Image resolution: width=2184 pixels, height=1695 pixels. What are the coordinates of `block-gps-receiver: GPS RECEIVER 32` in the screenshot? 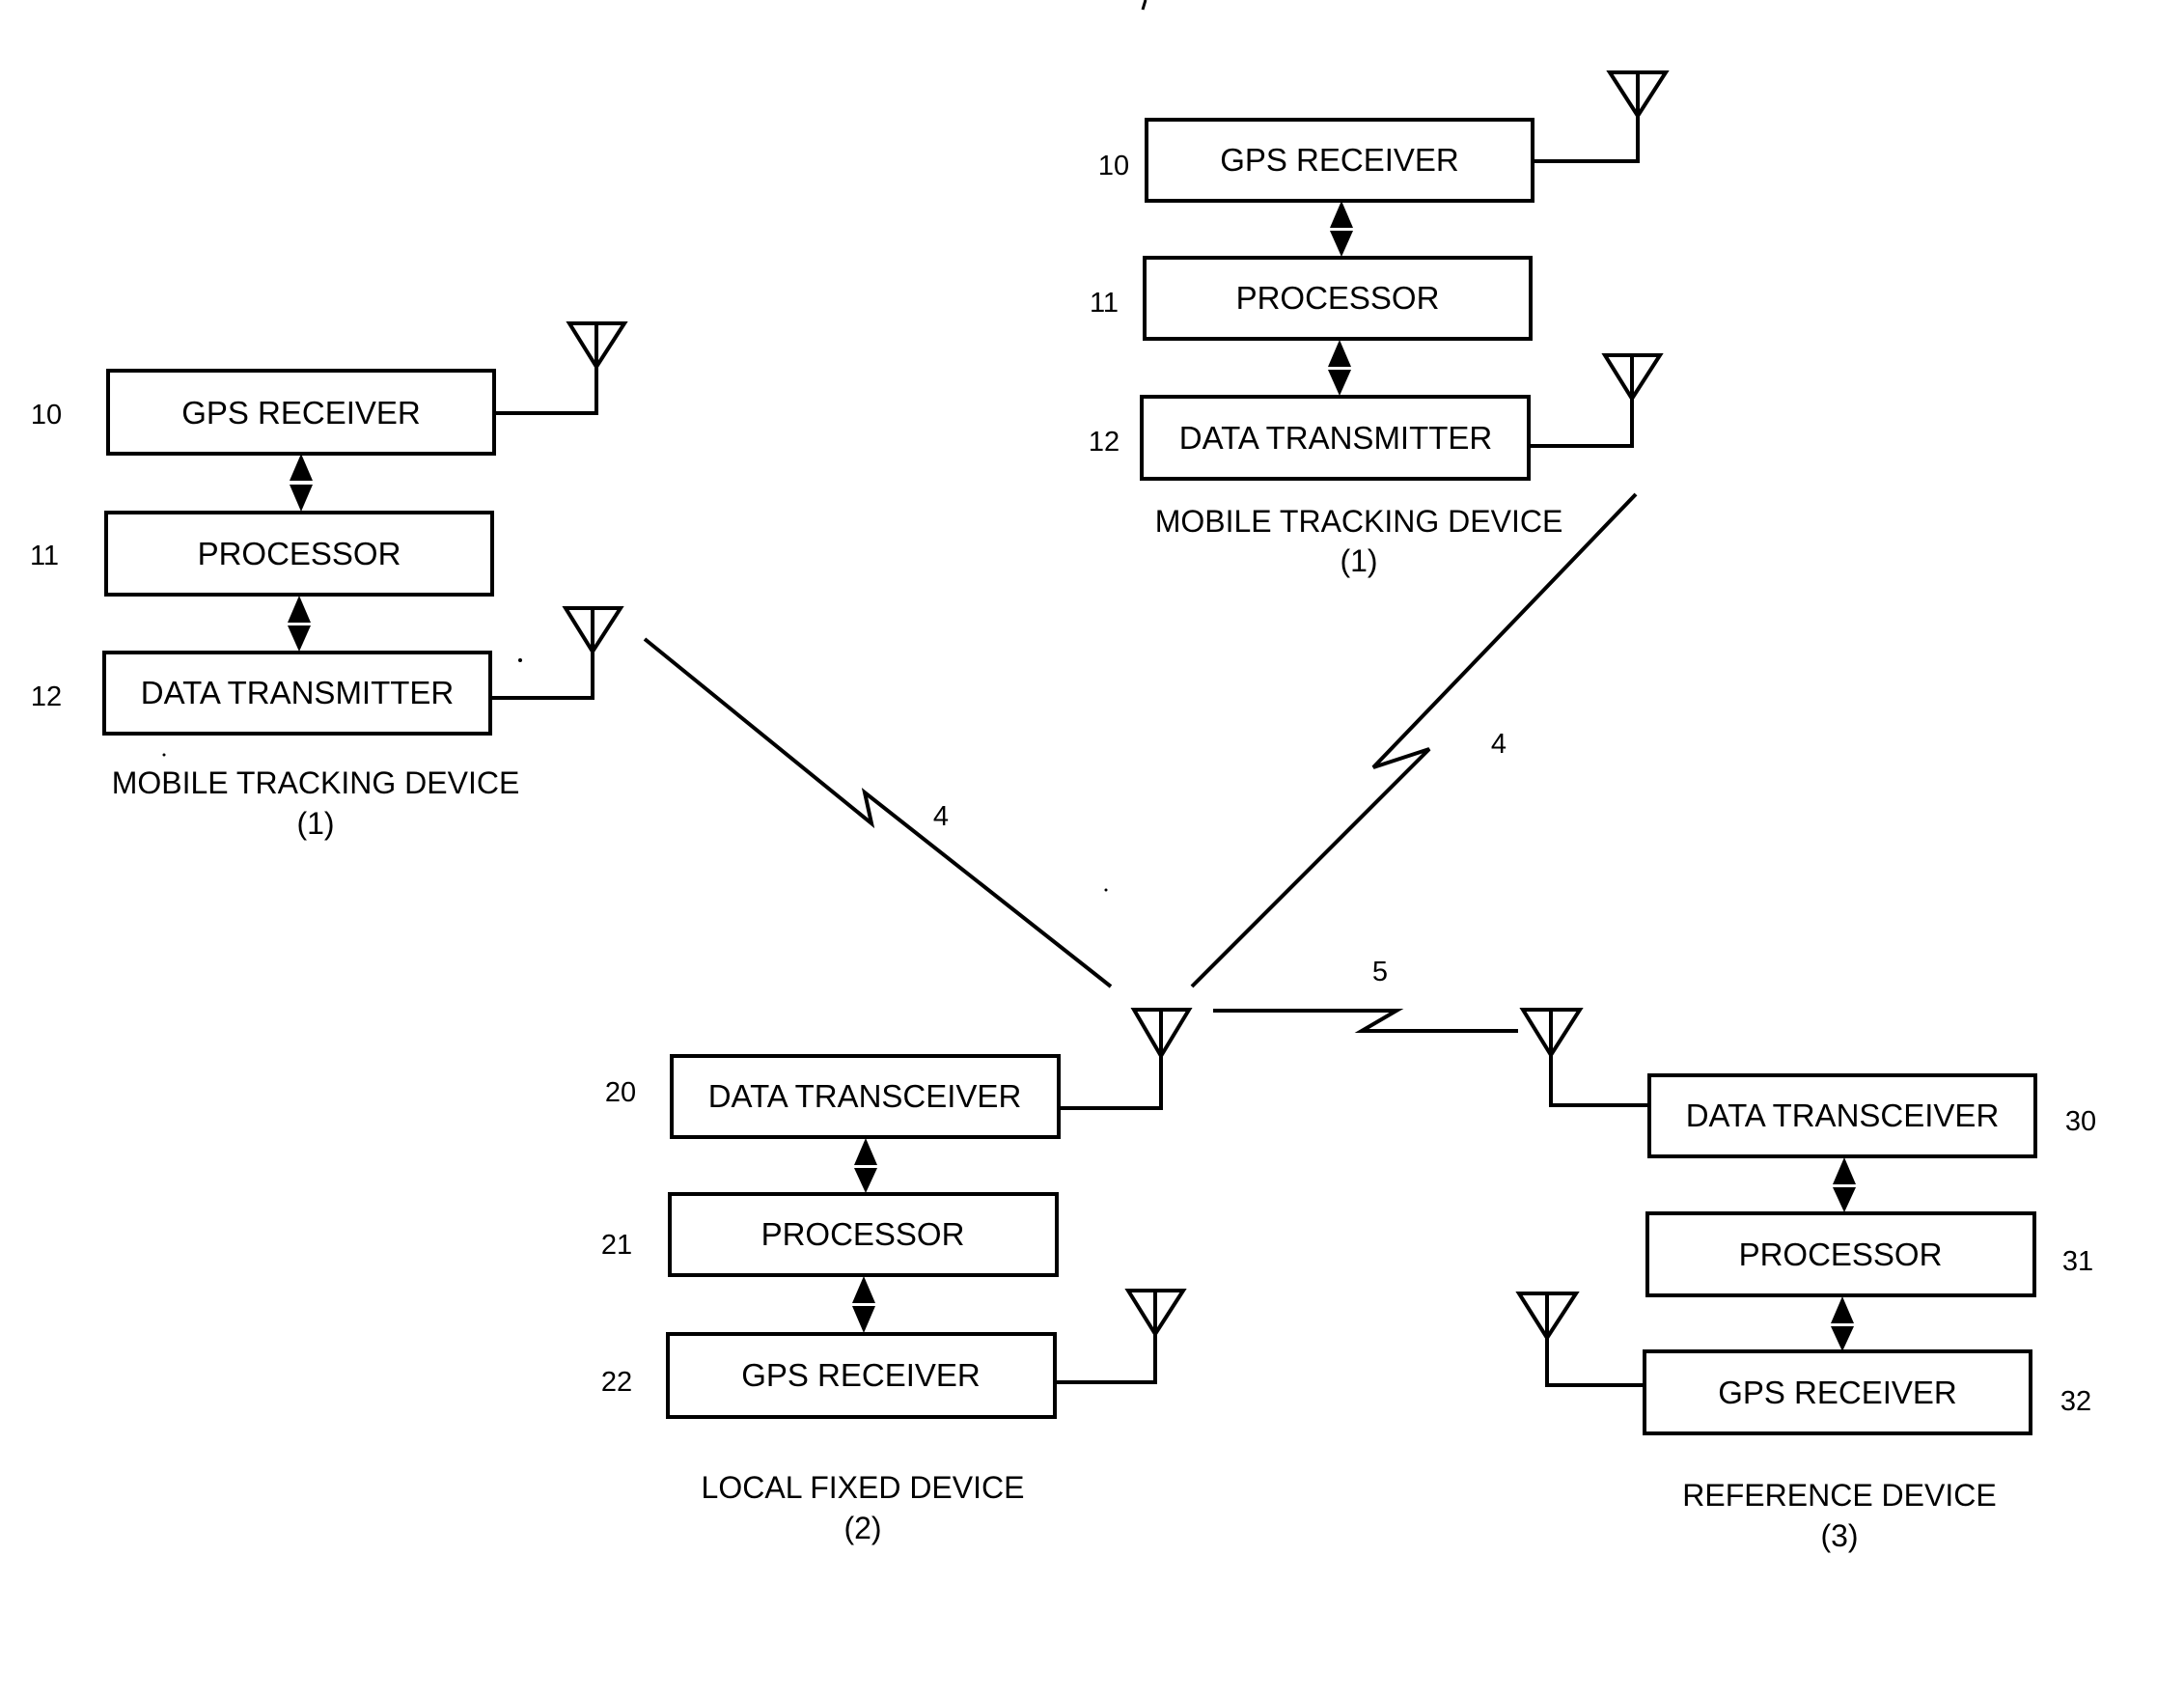 It's located at (1867, 1392).